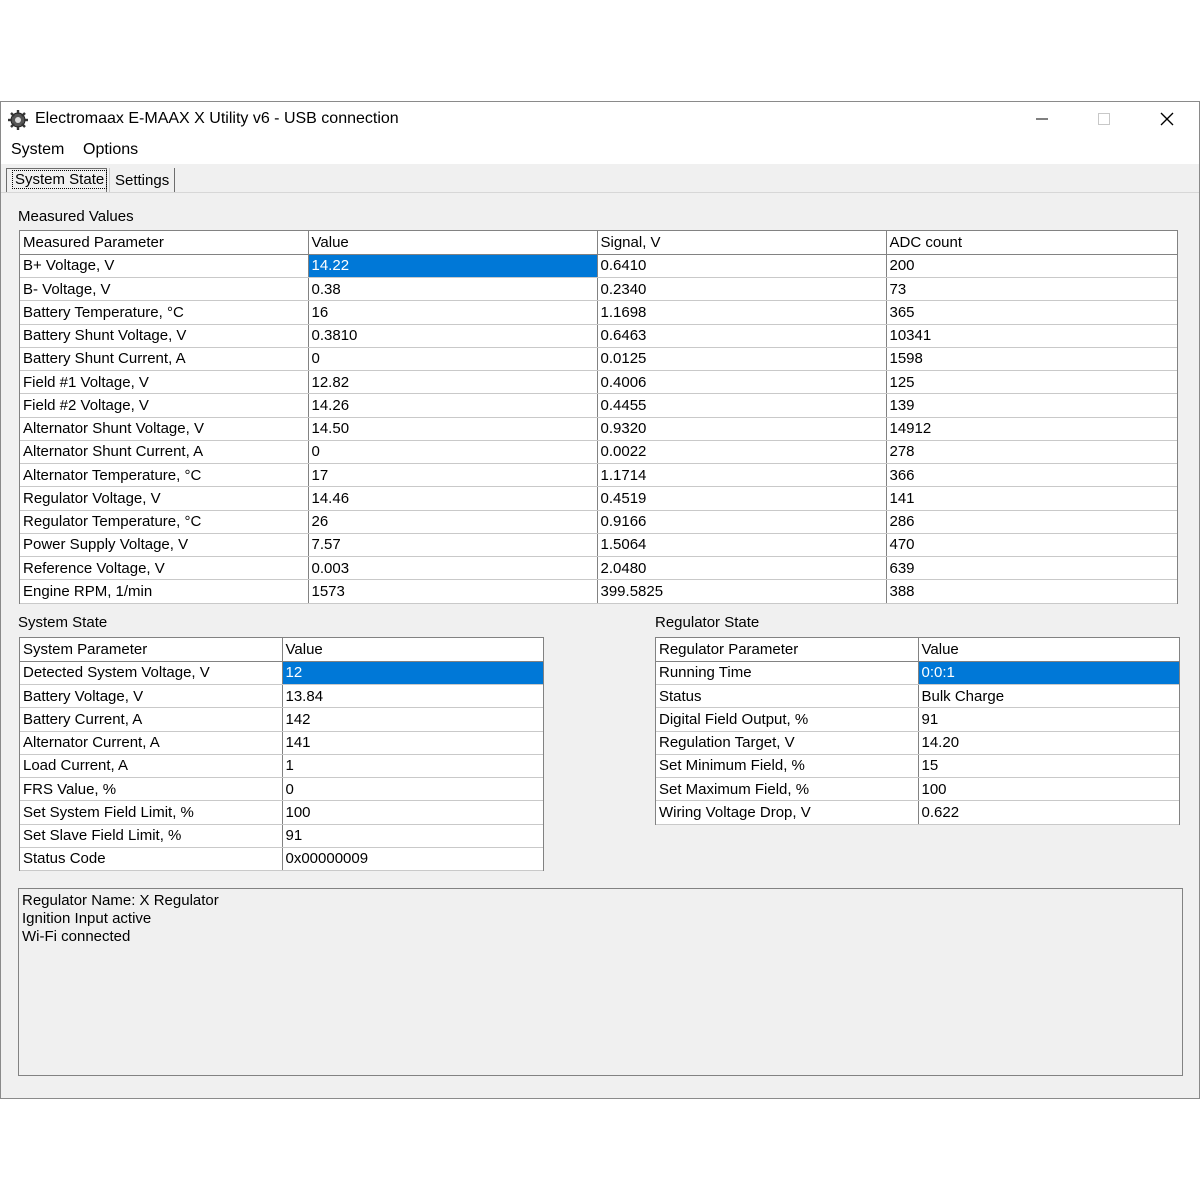 This screenshot has height=1200, width=1200. Describe the element at coordinates (598, 591) in the screenshot. I see `table-row: Engine RPM, 1/min 1573 399.5825 388` at that location.